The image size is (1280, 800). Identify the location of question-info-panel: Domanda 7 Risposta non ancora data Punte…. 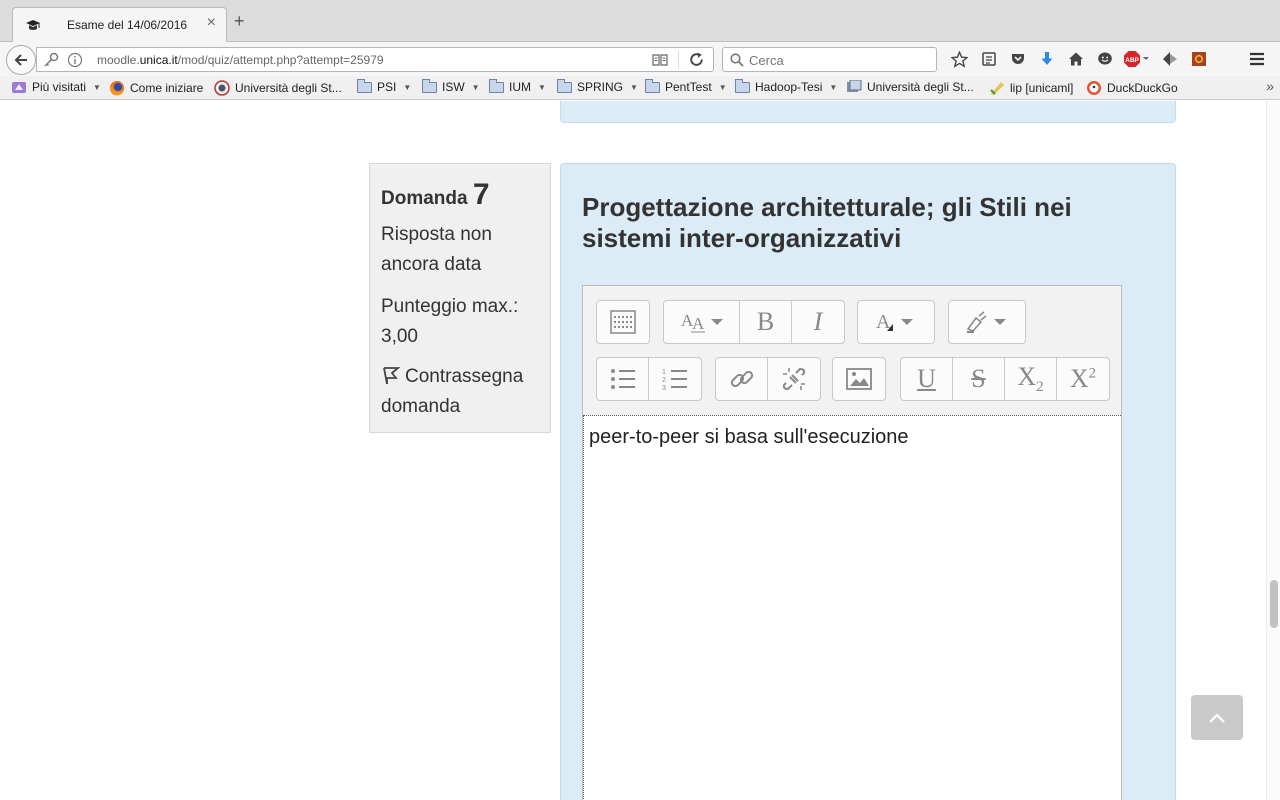
(460, 298).